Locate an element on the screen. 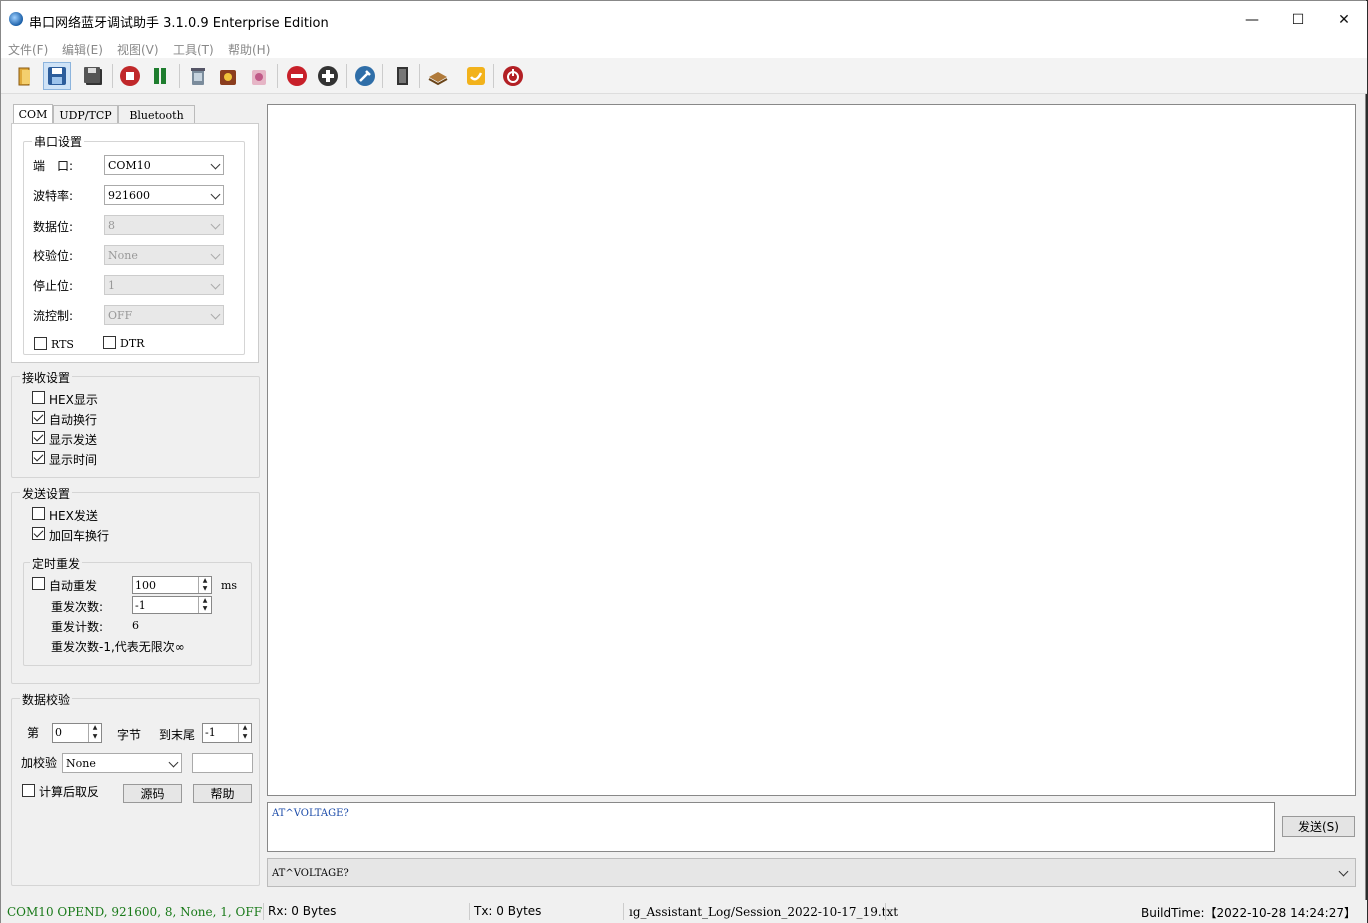  counter-label: 重发计数: is located at coordinates (77, 627).